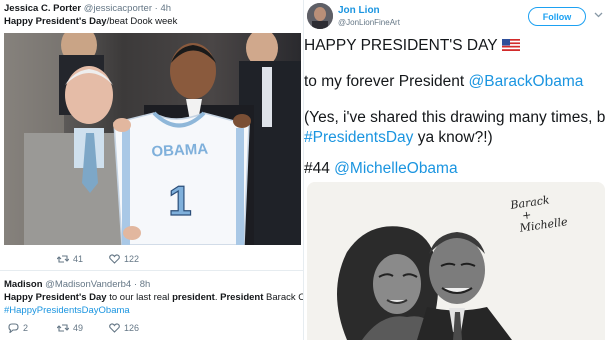 The width and height of the screenshot is (605, 340). Describe the element at coordinates (598, 15) in the screenshot. I see `chevron-down-icon` at that location.